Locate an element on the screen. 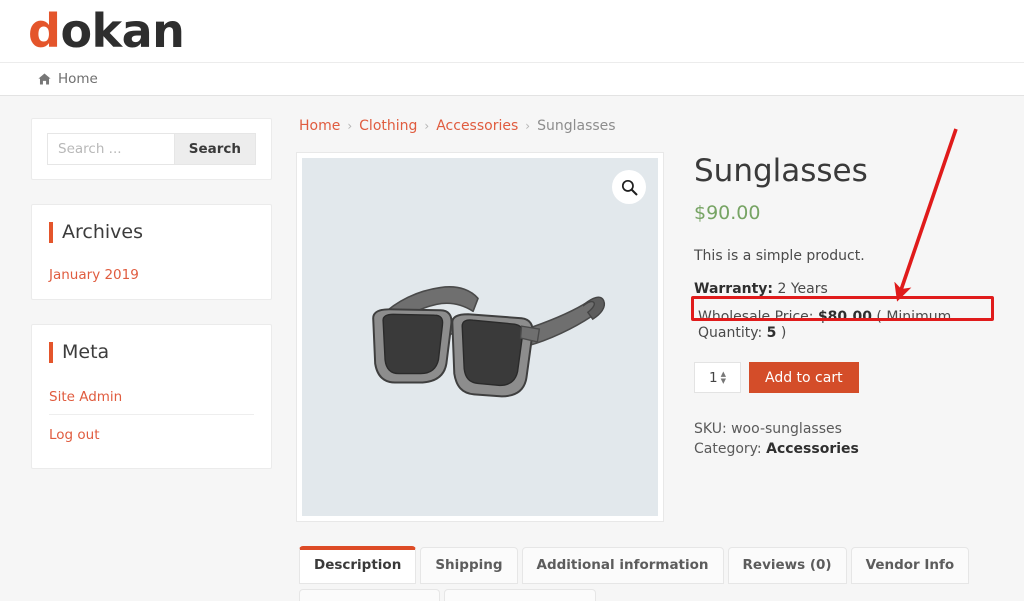  search-input is located at coordinates (110, 149).